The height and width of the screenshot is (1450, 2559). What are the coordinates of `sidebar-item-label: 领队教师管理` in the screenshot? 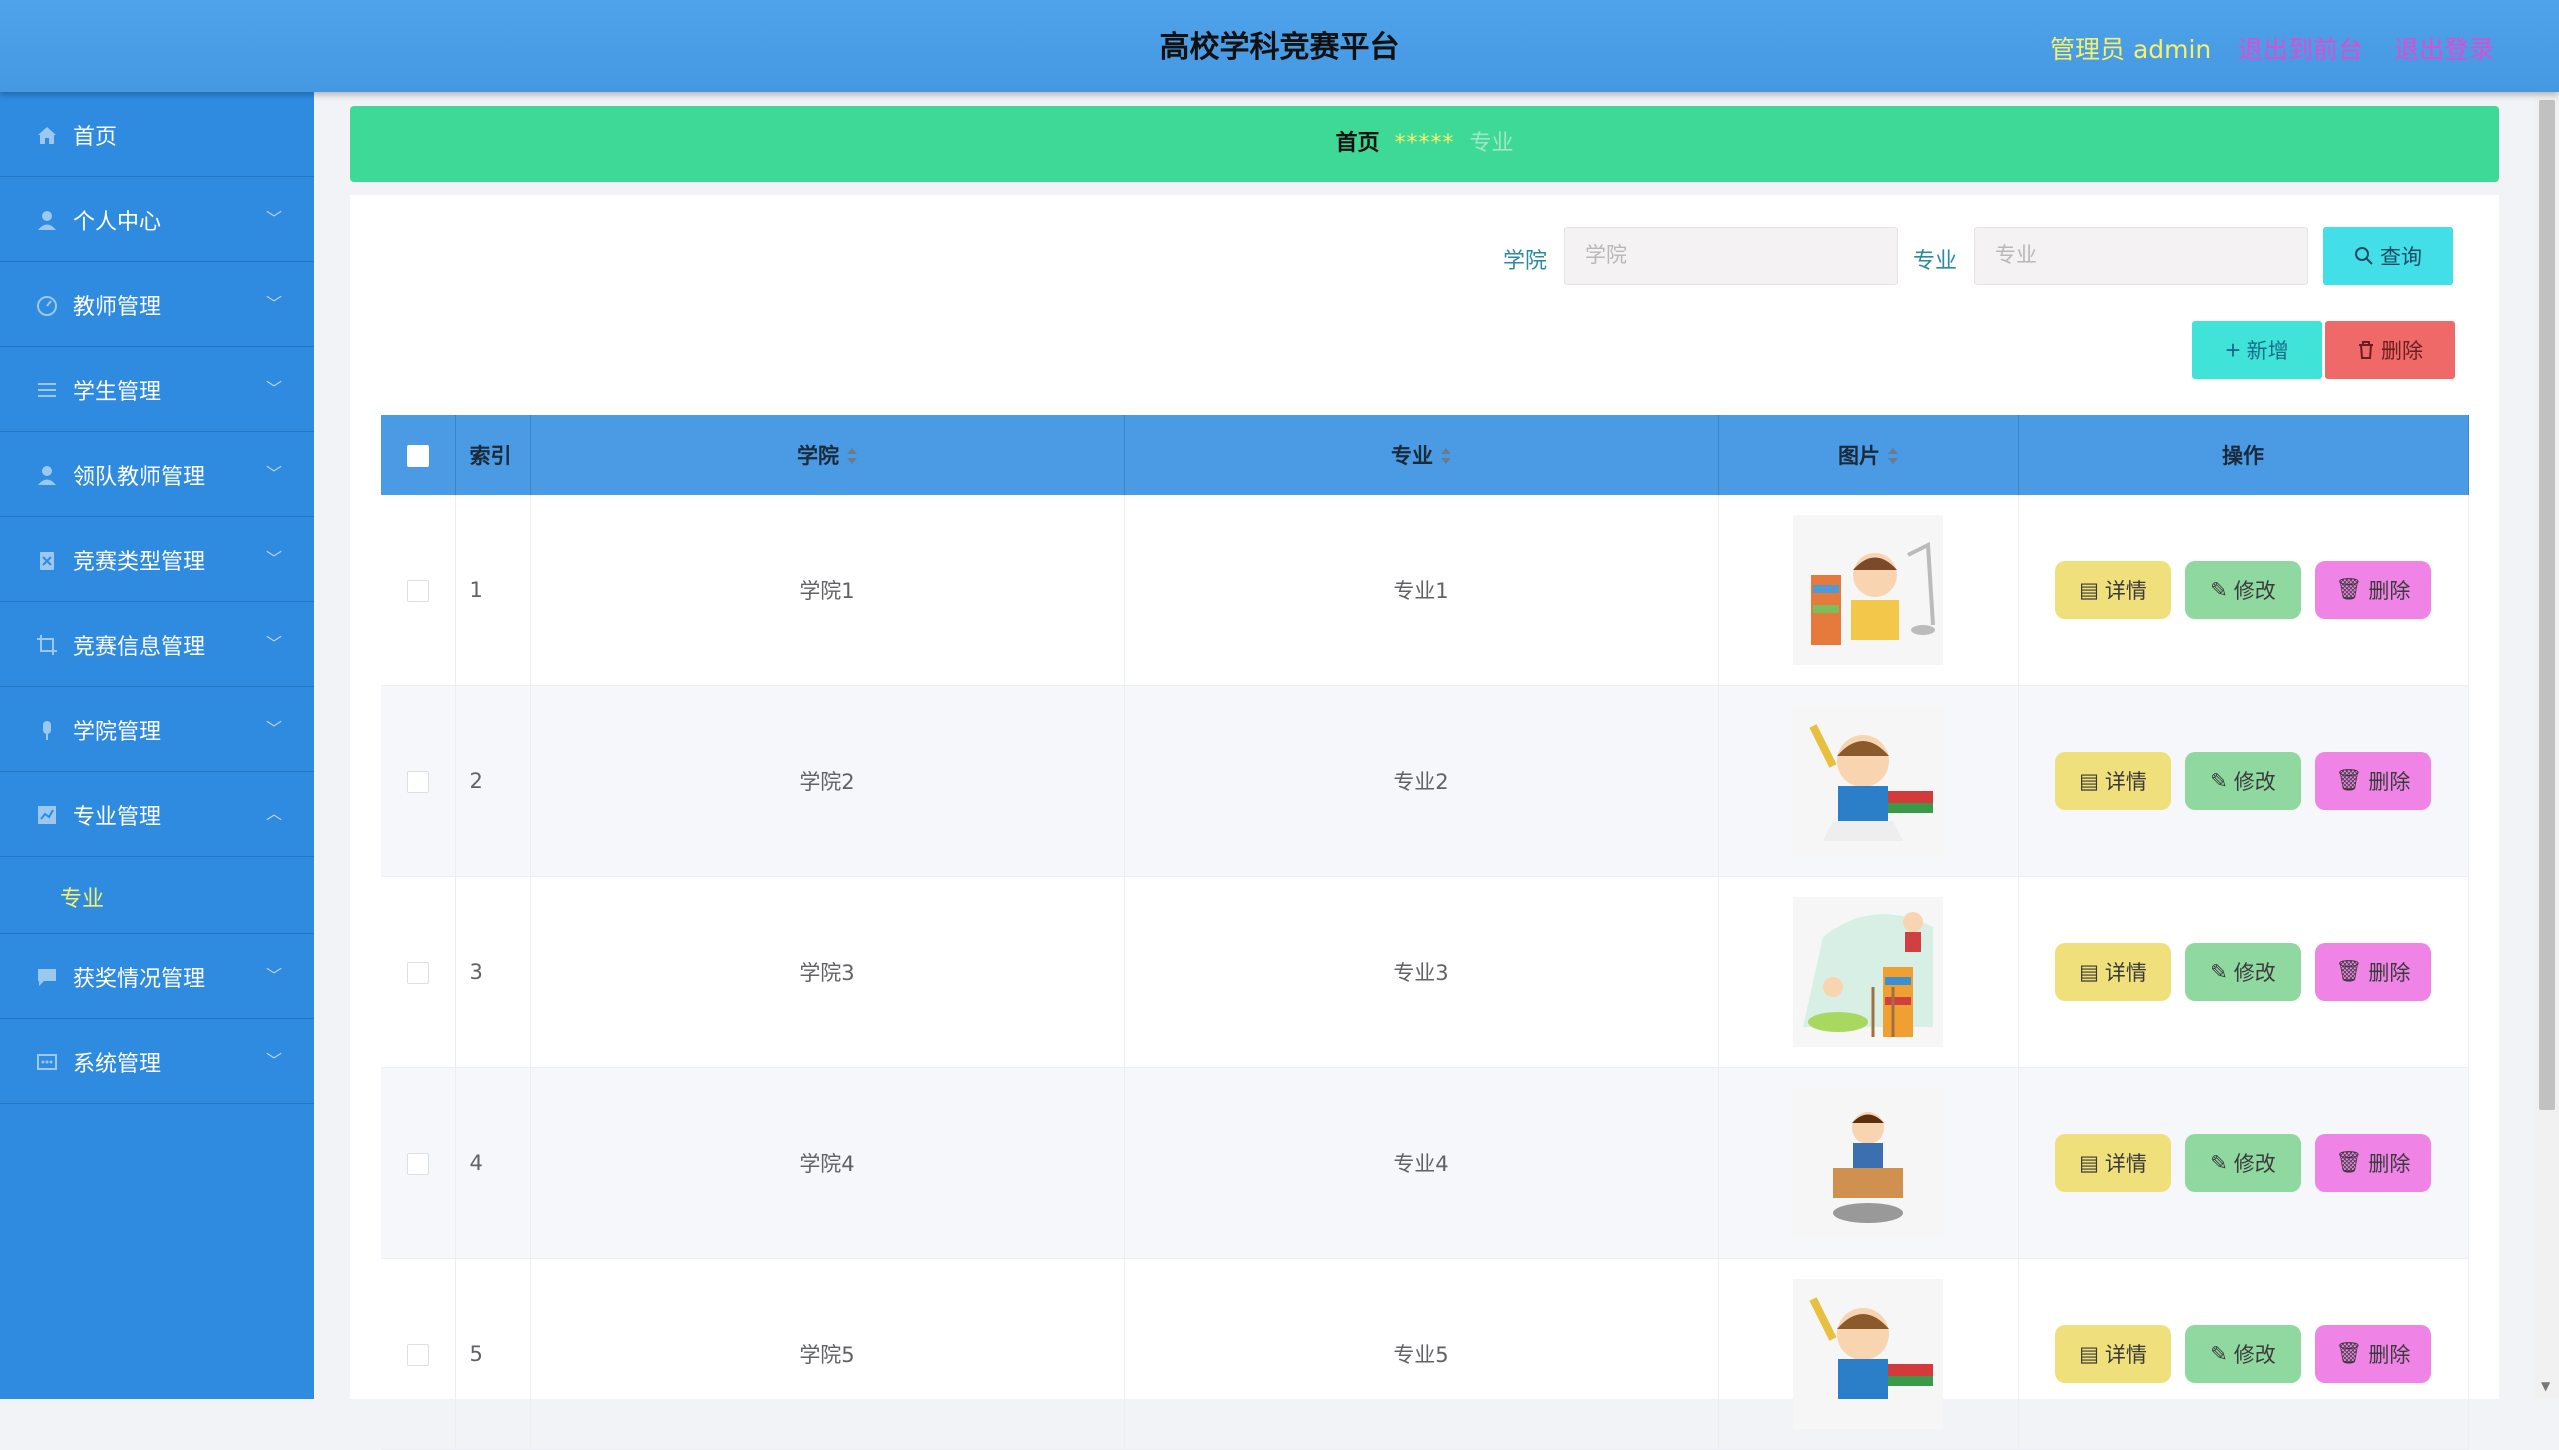 It's located at (139, 477).